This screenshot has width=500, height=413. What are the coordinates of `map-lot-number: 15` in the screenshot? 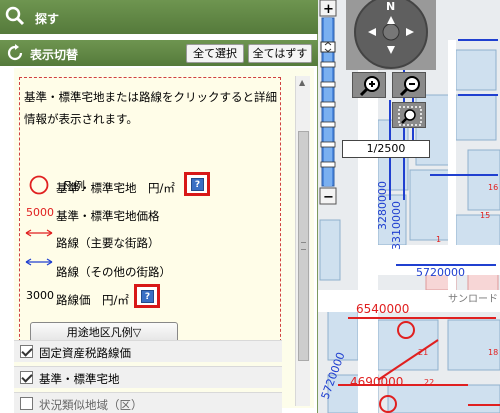 It's located at (485, 215).